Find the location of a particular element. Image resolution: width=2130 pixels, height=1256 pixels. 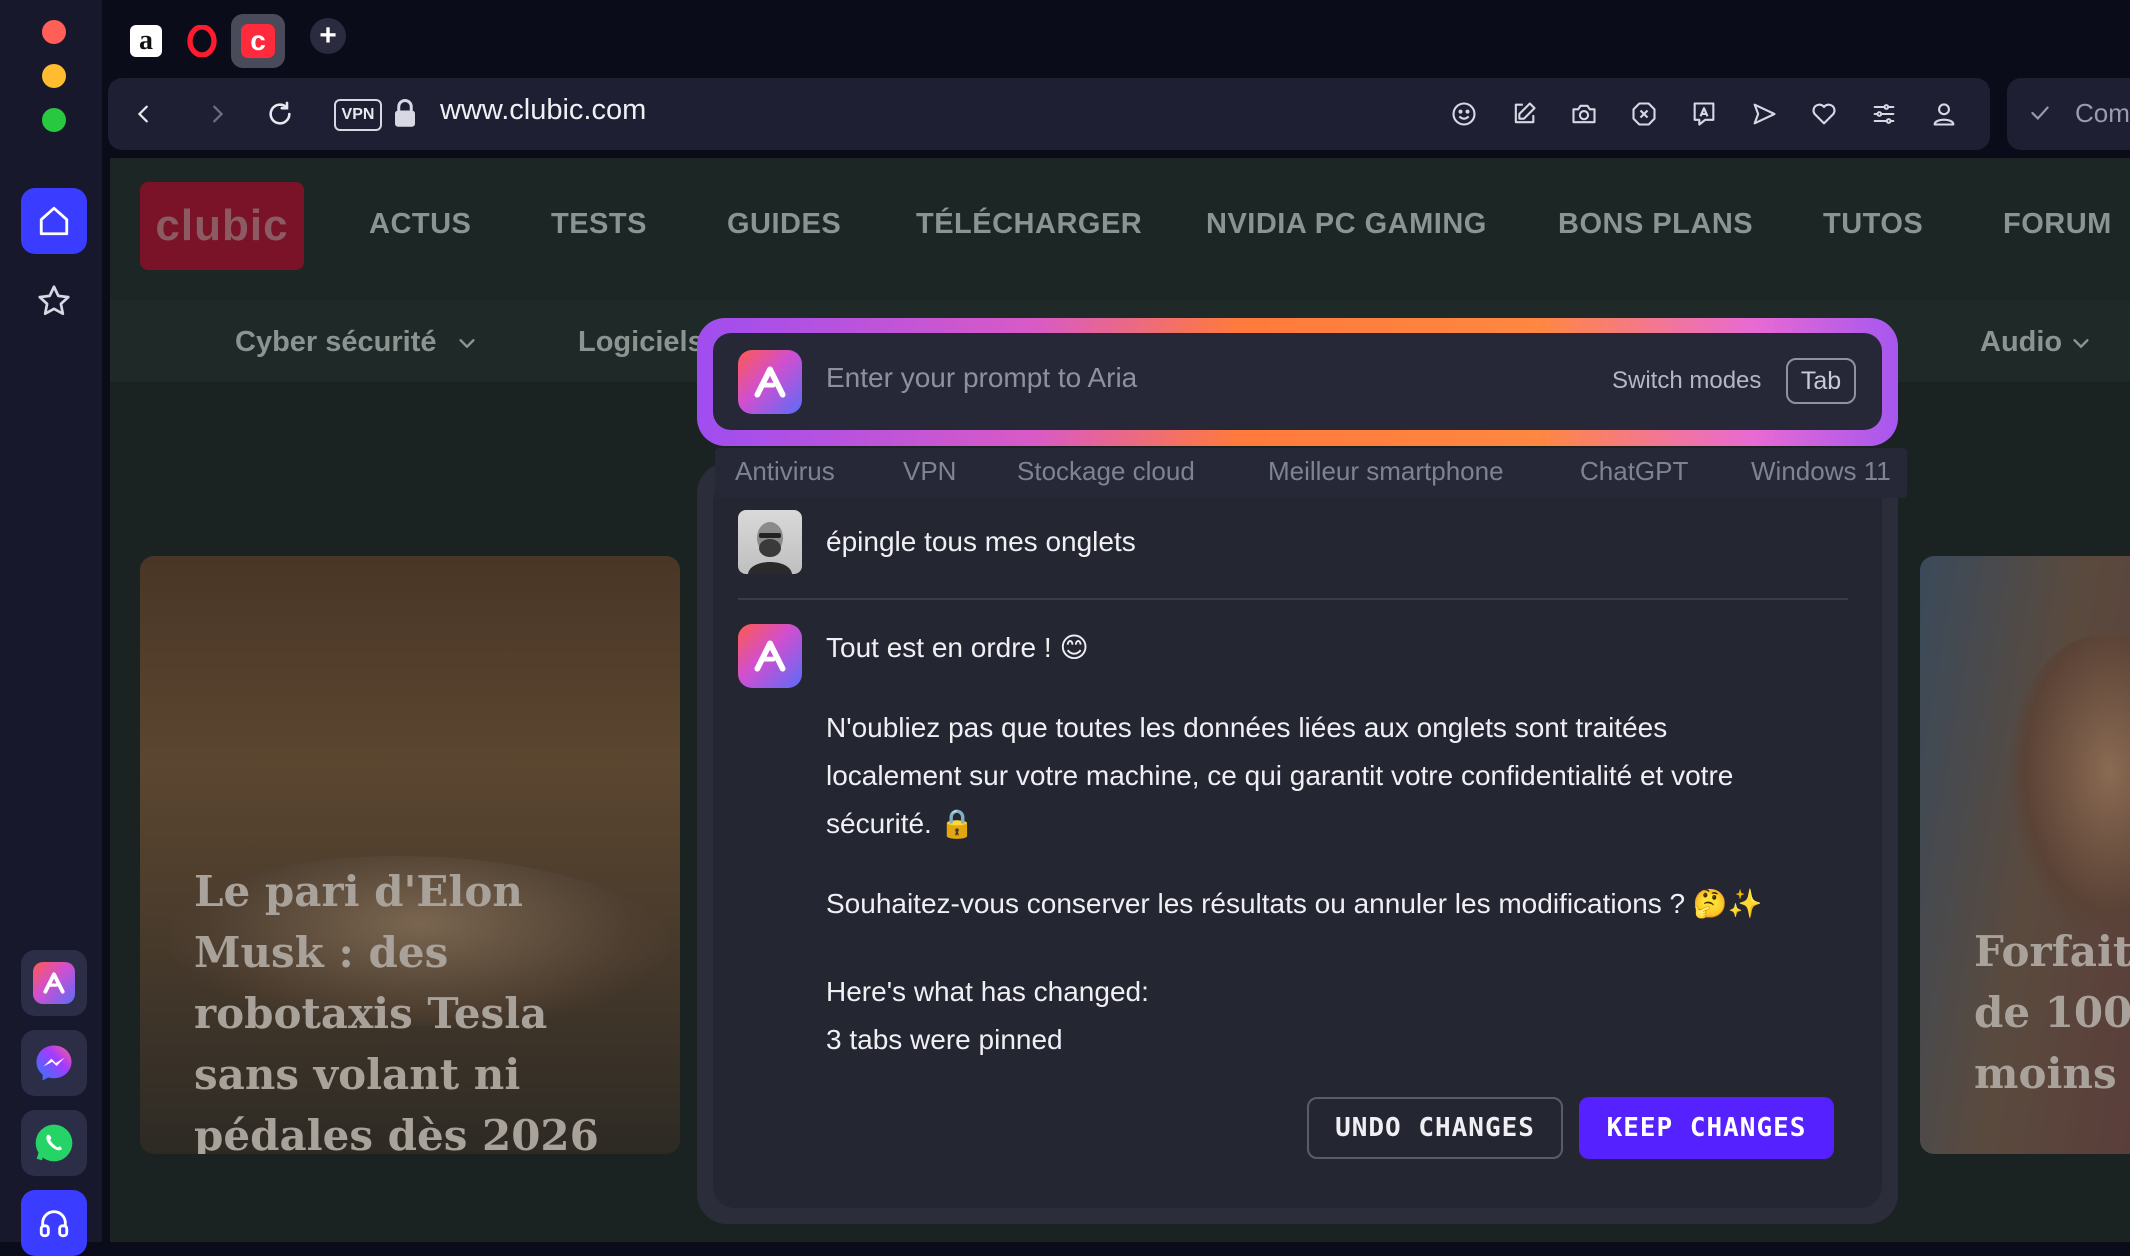

smile-icon is located at coordinates (1464, 114).